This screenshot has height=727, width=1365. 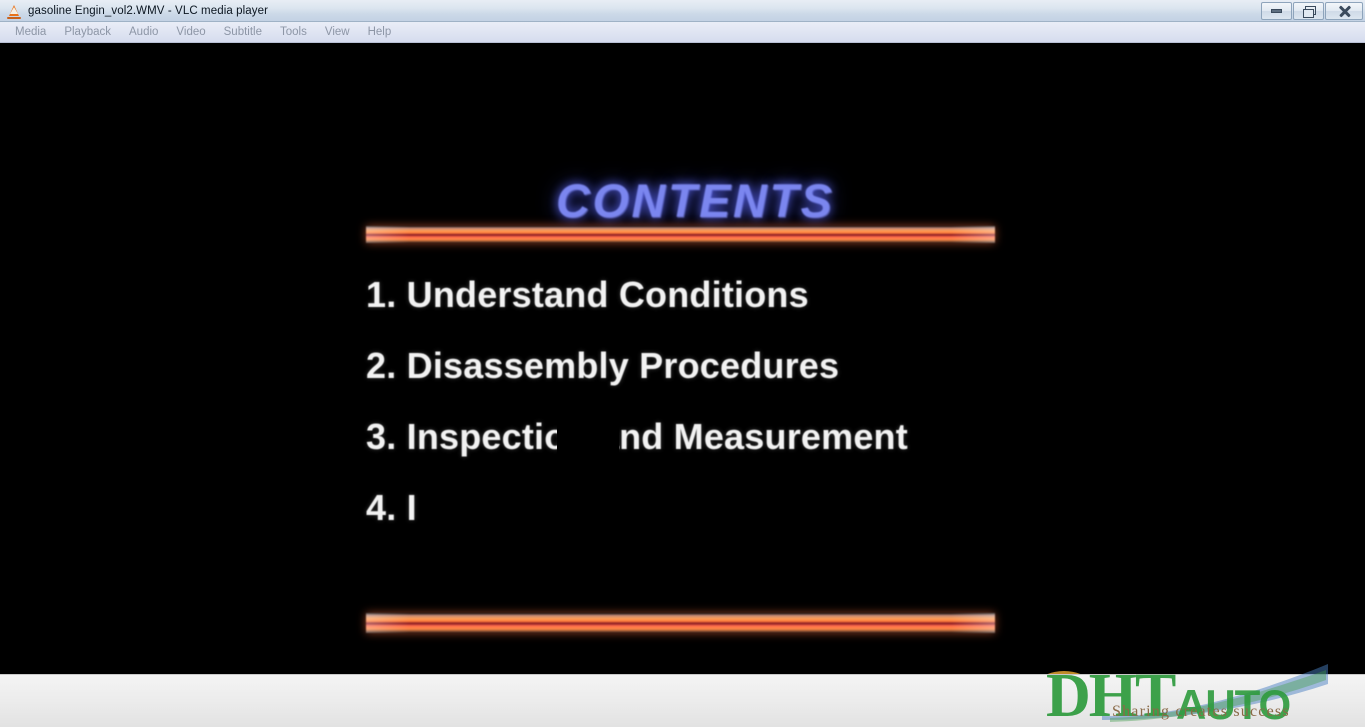 I want to click on slide-title: CONTENTS, so click(x=695, y=200).